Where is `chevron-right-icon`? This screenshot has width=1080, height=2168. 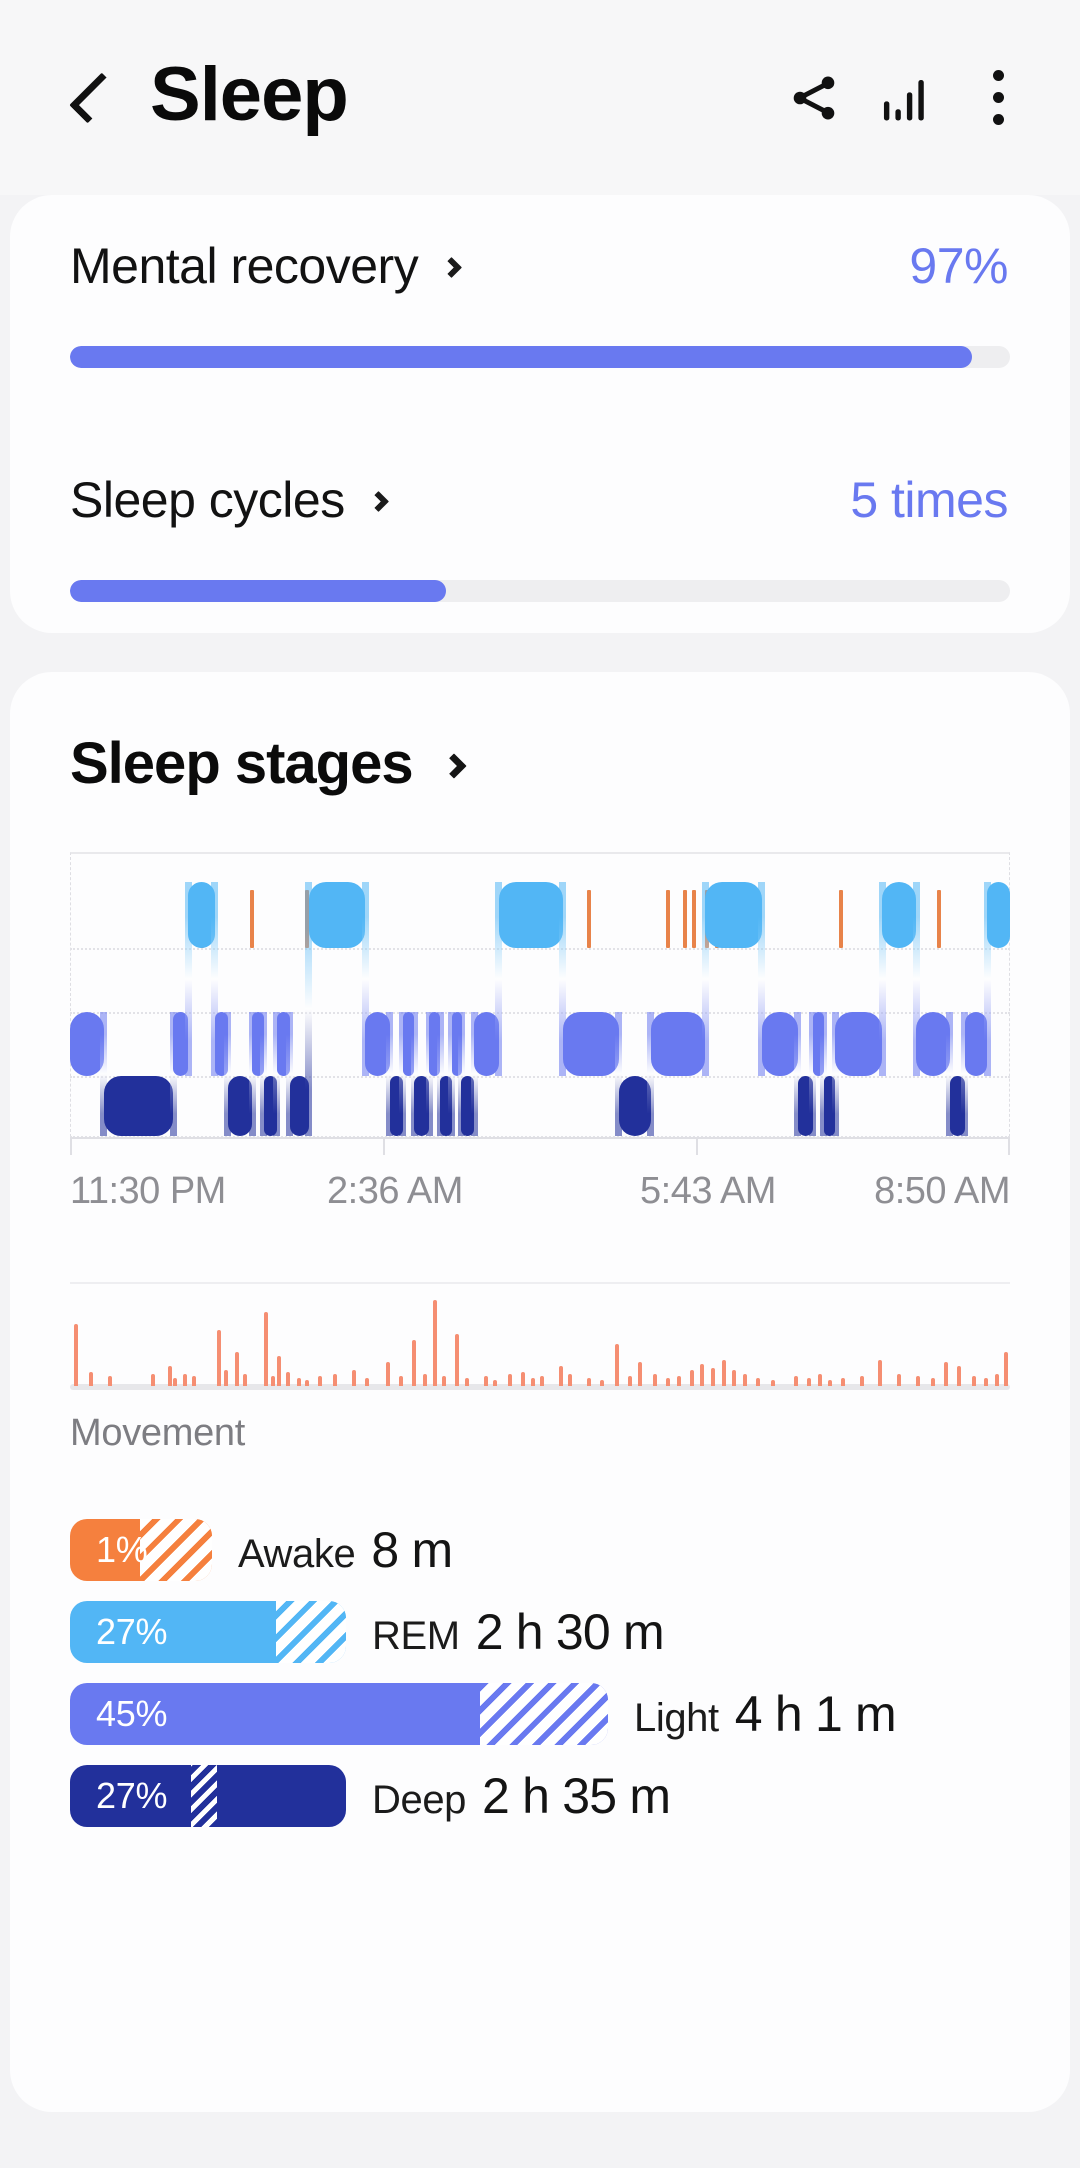
chevron-right-icon is located at coordinates (453, 765).